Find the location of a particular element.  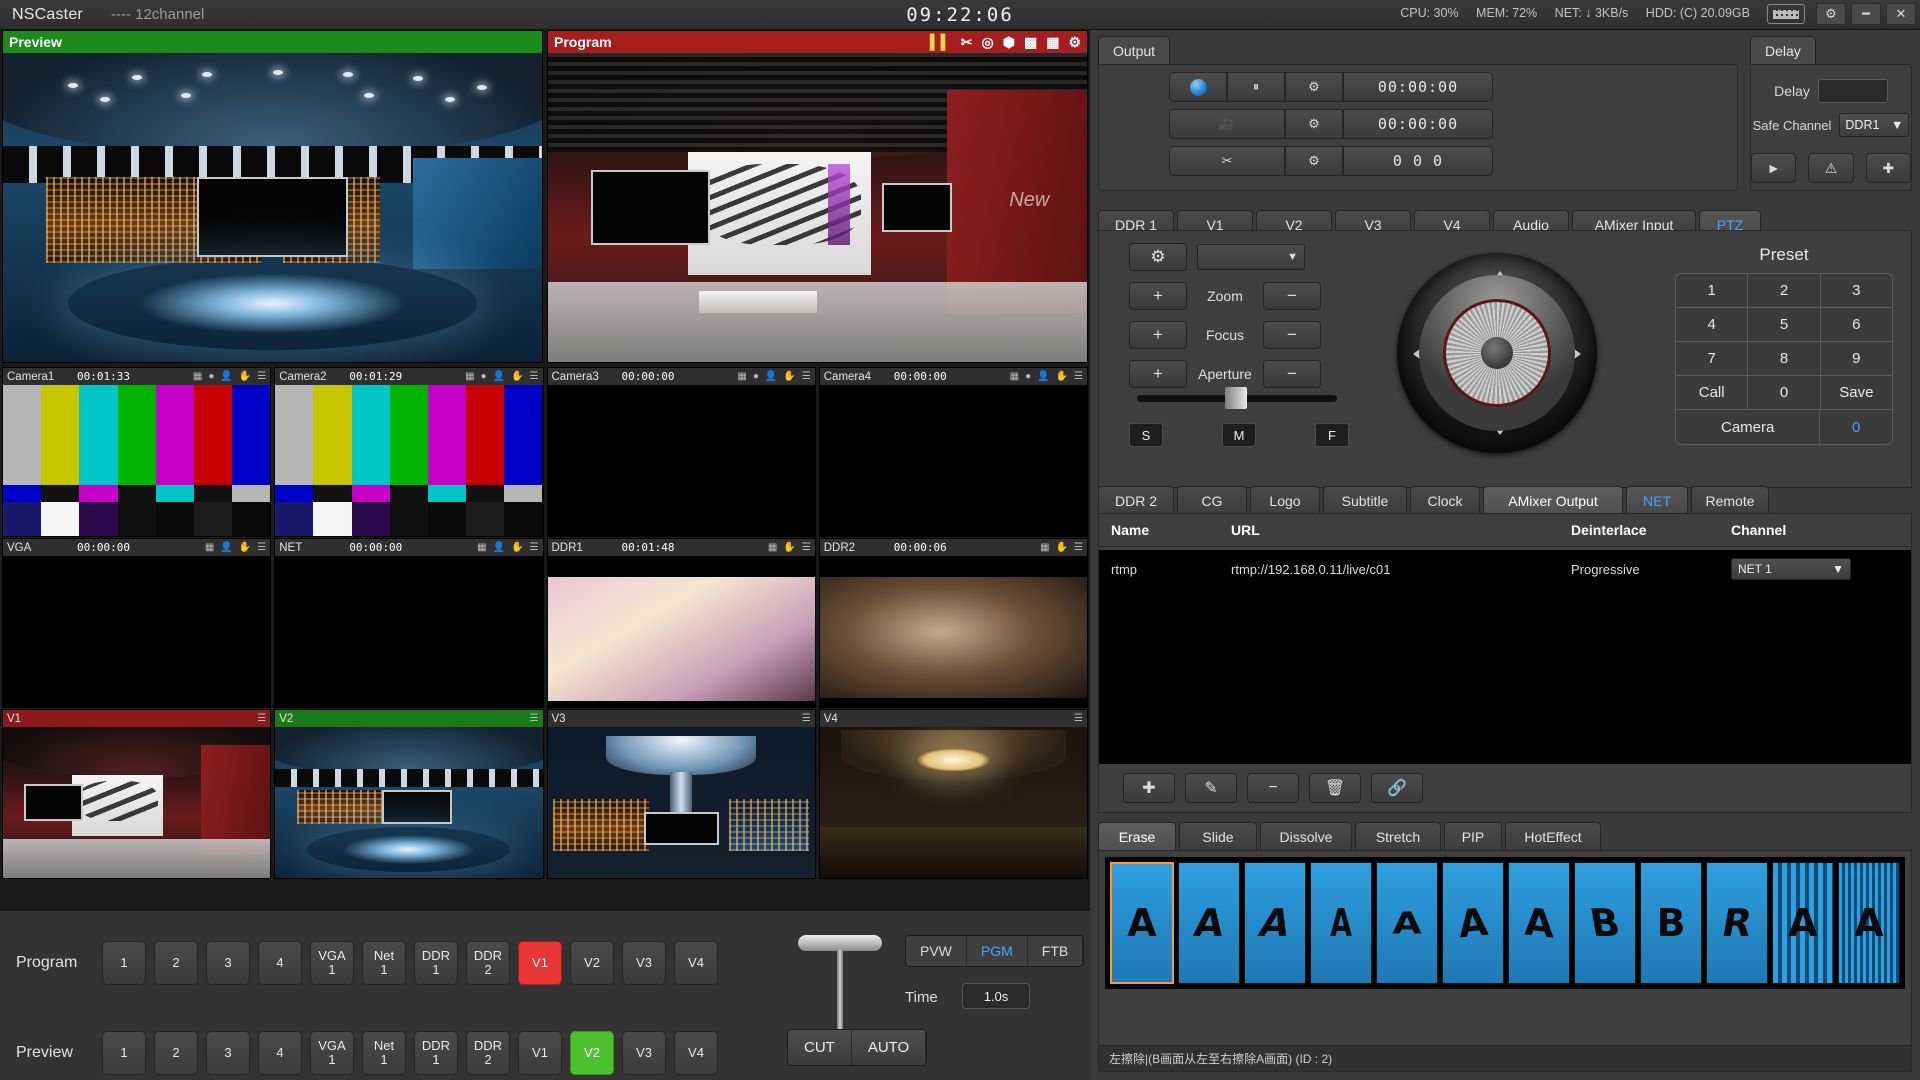

tab-cg: CG is located at coordinates (1212, 501).